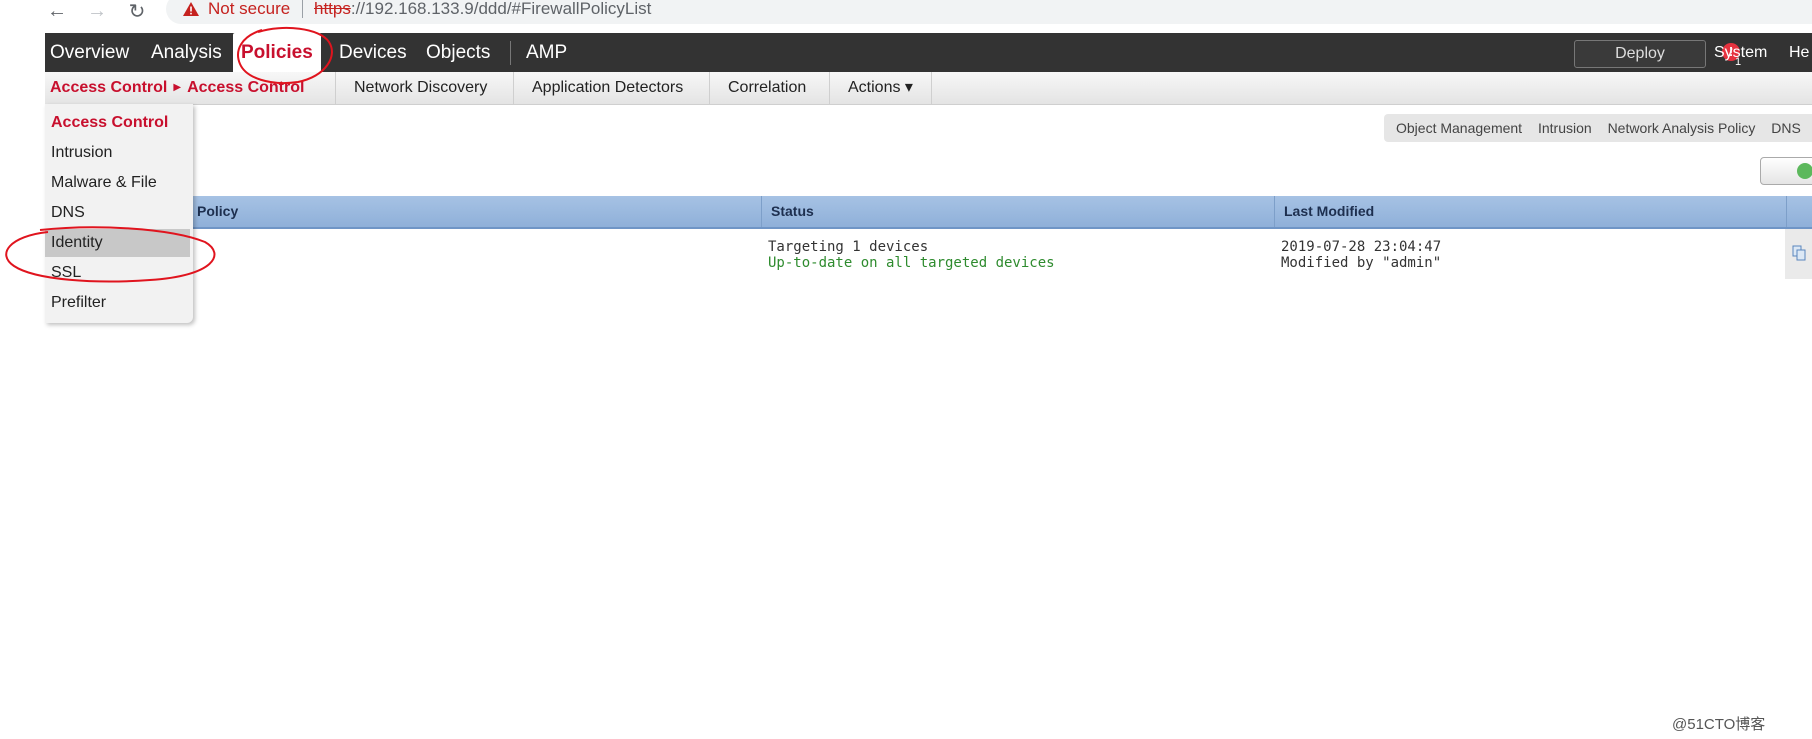  What do you see at coordinates (277, 52) in the screenshot?
I see `nav-policies: Policies` at bounding box center [277, 52].